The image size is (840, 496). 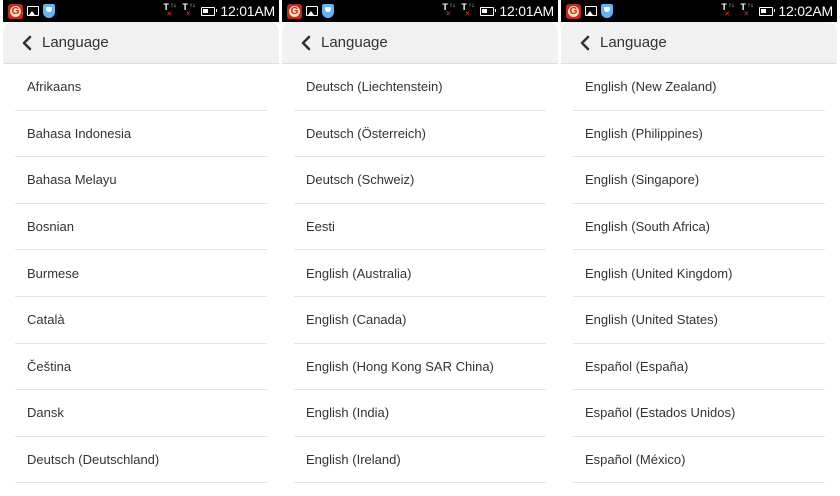 What do you see at coordinates (320, 227) in the screenshot?
I see `language-label: Eesti` at bounding box center [320, 227].